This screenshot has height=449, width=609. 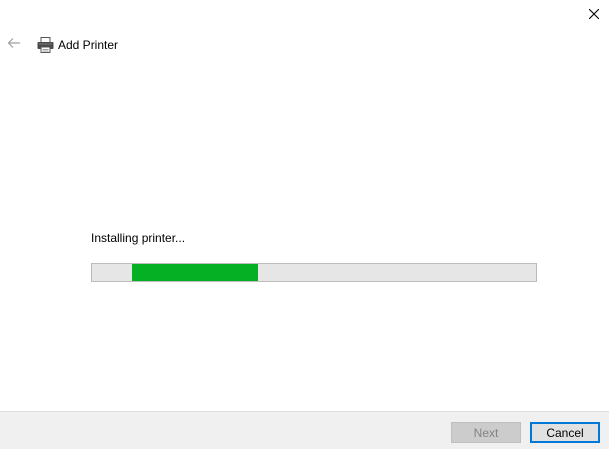 I want to click on back-arrow-icon, so click(x=14, y=45).